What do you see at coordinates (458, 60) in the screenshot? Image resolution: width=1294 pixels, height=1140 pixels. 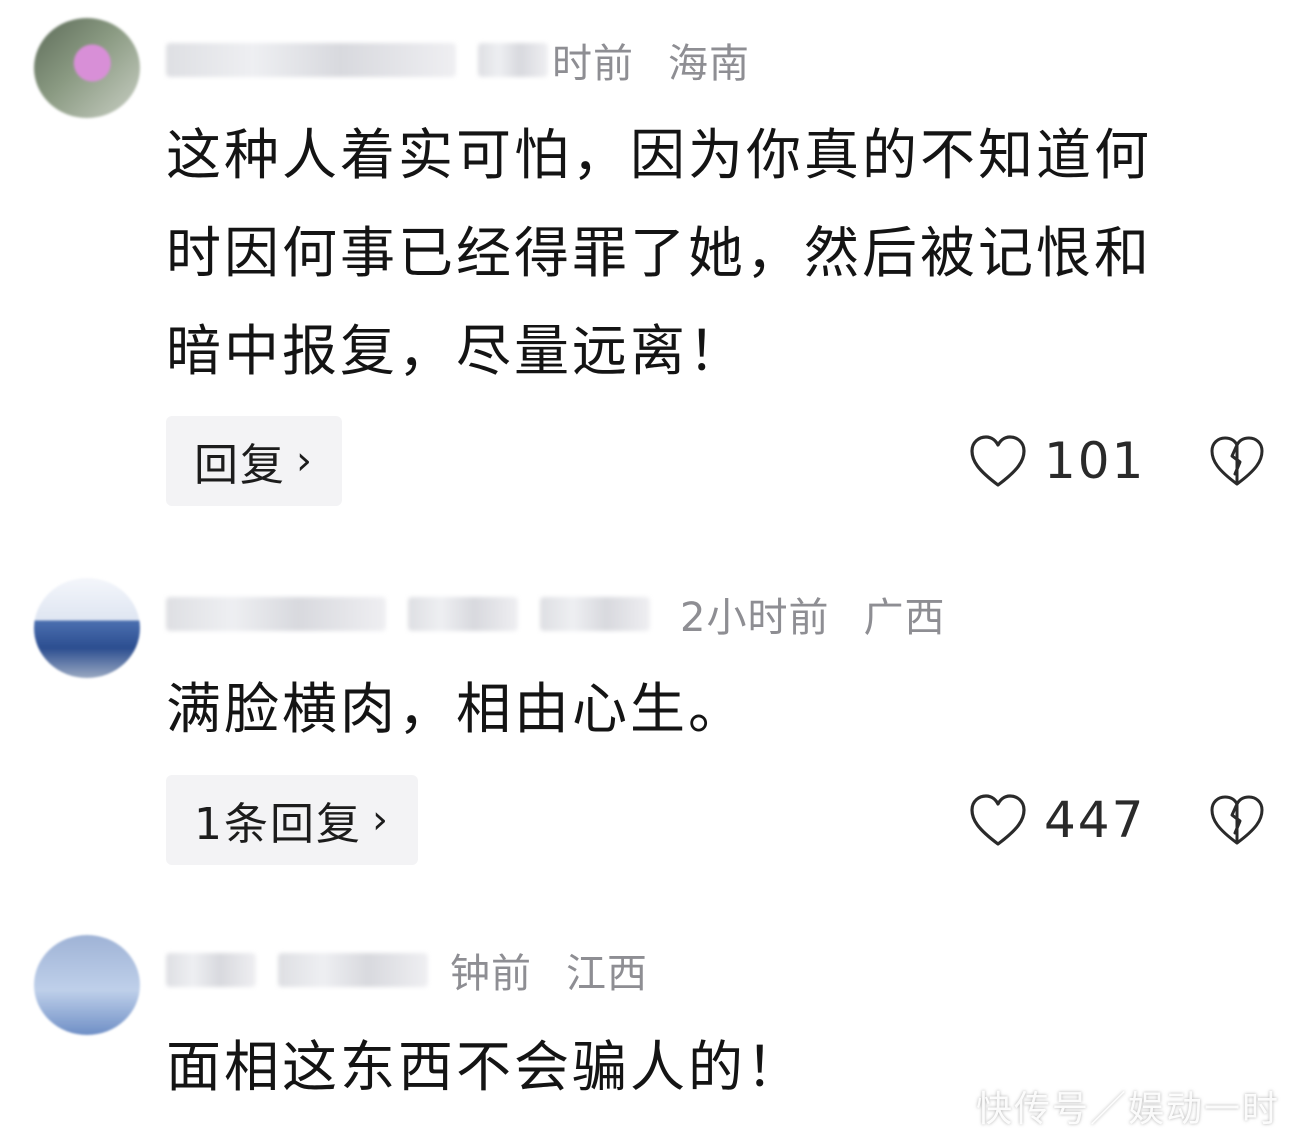 I see `comment-header: 时前 海南` at bounding box center [458, 60].